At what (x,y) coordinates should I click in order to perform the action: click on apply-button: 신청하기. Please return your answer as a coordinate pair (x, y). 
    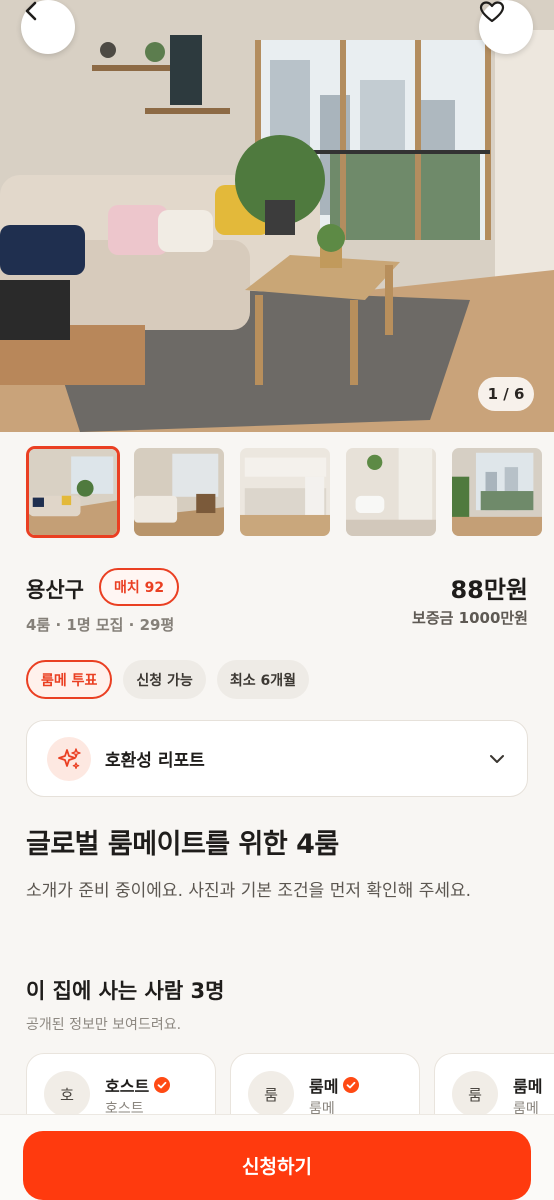
    Looking at the image, I should click on (277, 1165).